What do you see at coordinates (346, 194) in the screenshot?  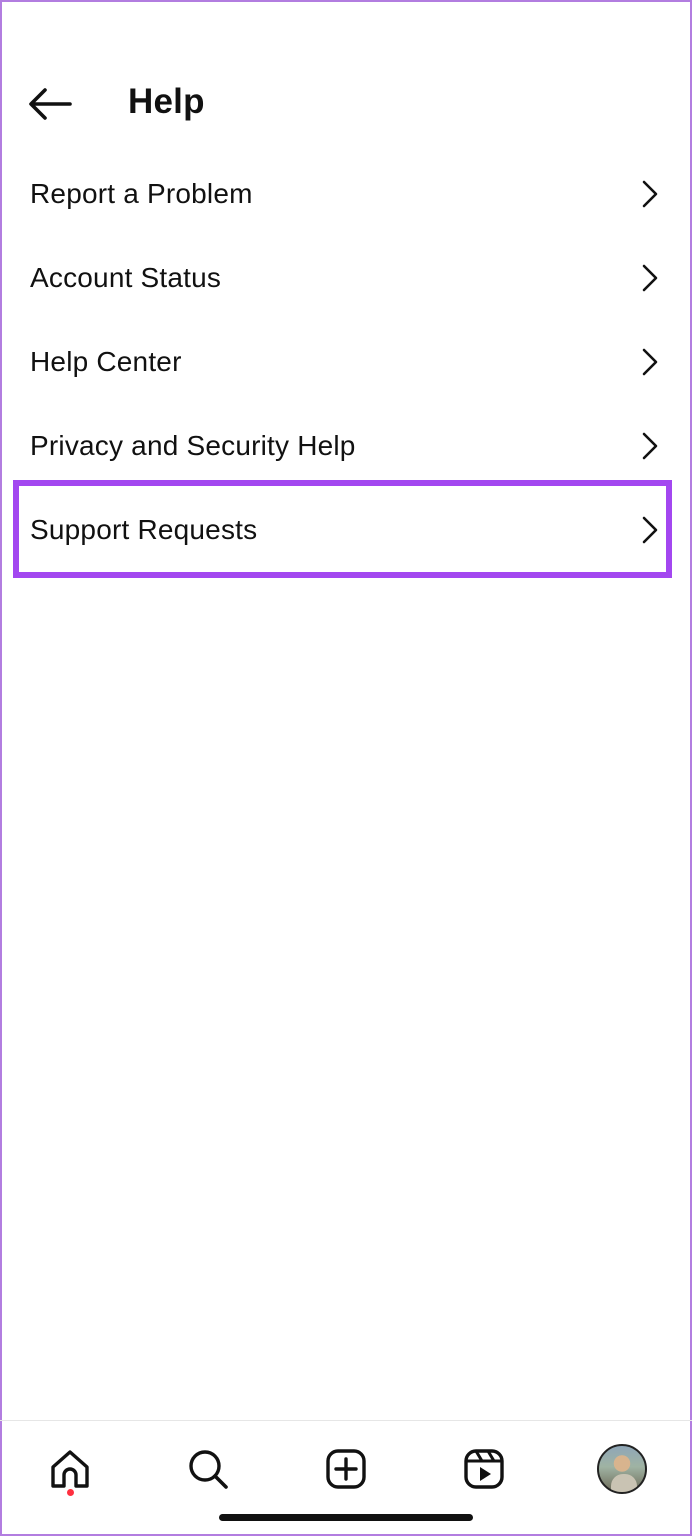 I see `menu-item-report-a-problem: Report a Problem` at bounding box center [346, 194].